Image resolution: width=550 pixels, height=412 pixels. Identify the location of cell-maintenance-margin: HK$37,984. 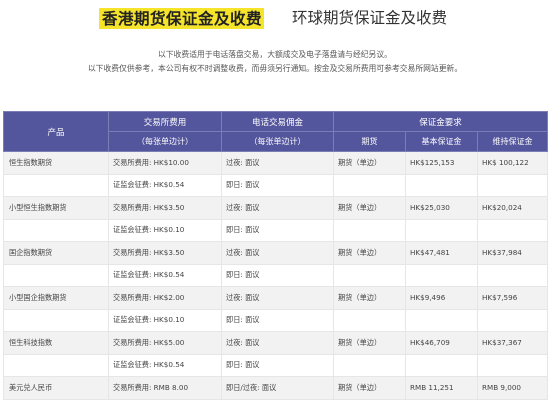
(512, 253).